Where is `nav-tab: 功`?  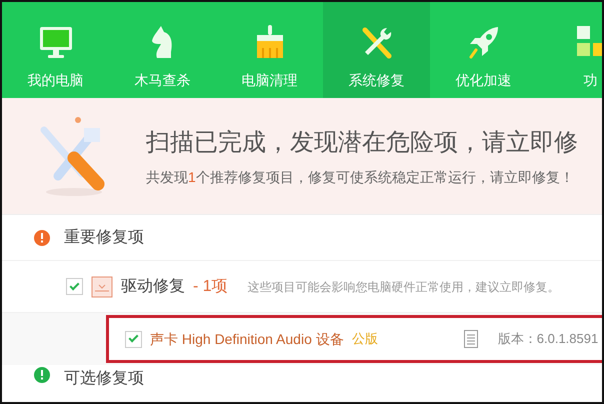 nav-tab: 功 is located at coordinates (569, 50).